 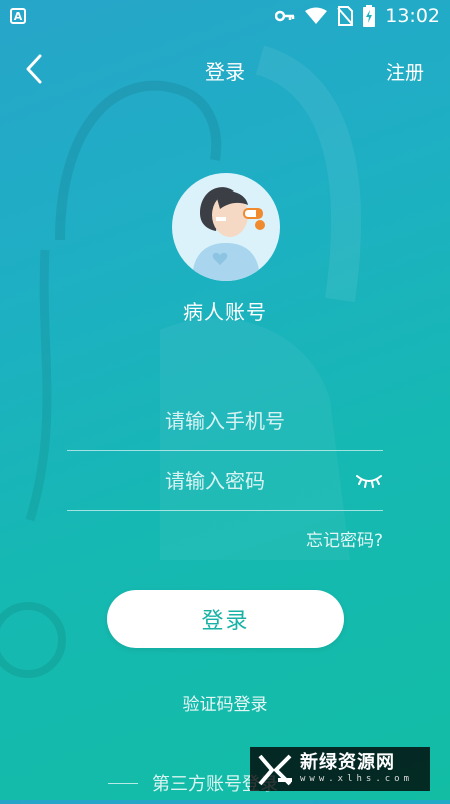 I want to click on no-sim-icon, so click(x=345, y=16).